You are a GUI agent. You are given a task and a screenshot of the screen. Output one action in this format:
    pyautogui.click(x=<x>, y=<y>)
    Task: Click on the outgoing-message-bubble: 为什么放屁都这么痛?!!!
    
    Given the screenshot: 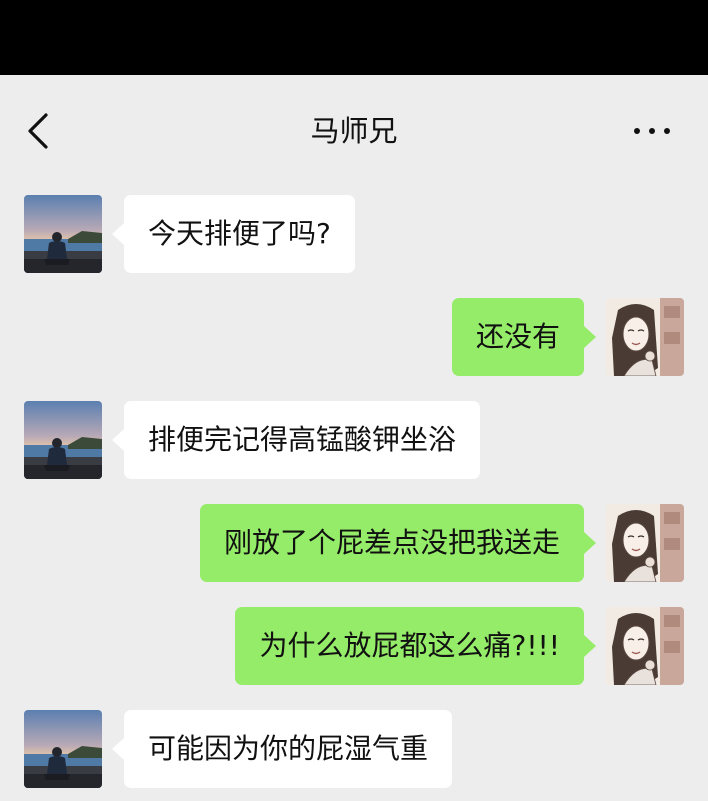 What is the action you would take?
    pyautogui.click(x=415, y=646)
    